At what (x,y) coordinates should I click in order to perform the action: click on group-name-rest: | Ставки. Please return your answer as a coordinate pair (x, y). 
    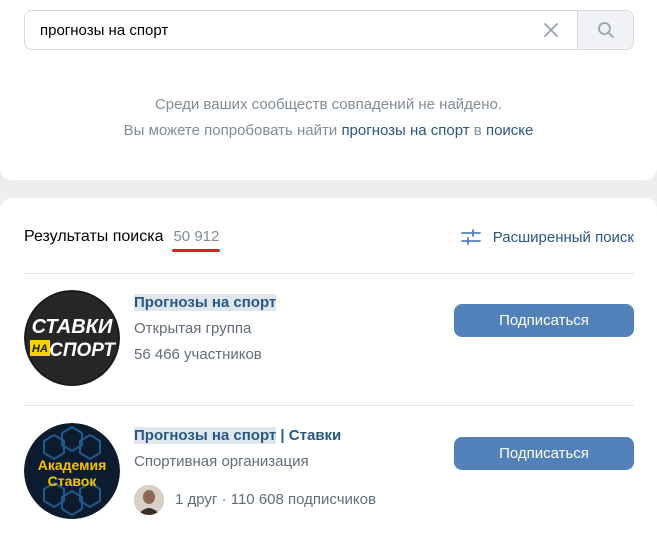
    Looking at the image, I should click on (309, 435).